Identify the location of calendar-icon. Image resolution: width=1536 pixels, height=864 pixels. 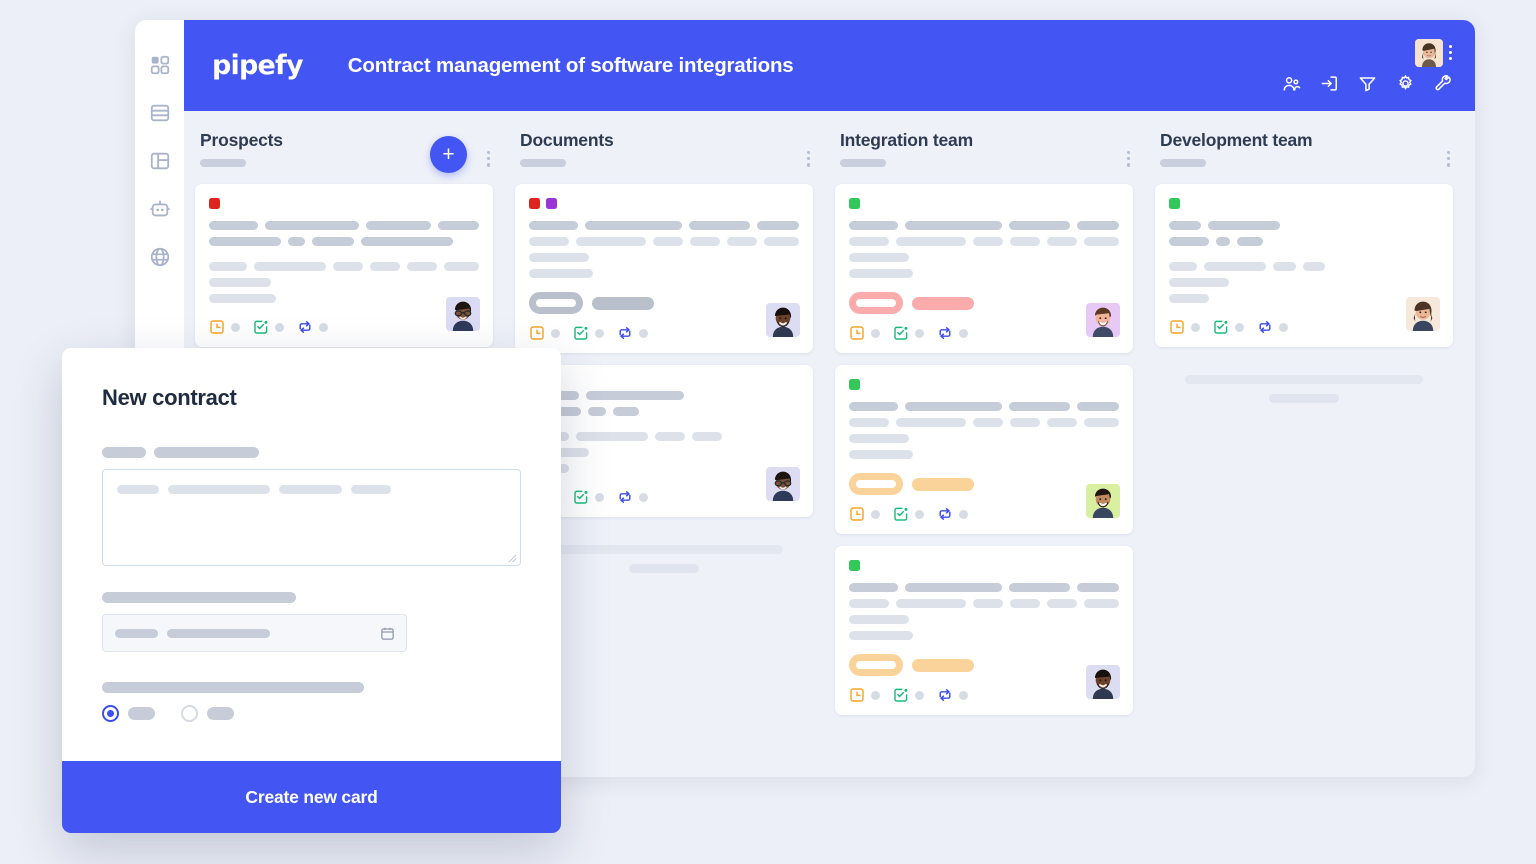
(387, 633).